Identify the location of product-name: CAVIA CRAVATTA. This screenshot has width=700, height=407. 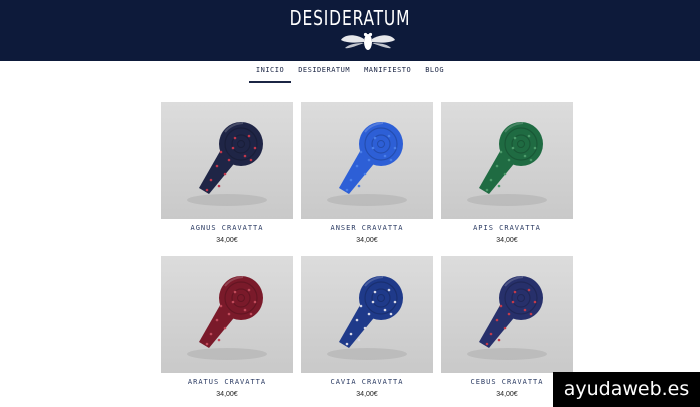
(367, 382).